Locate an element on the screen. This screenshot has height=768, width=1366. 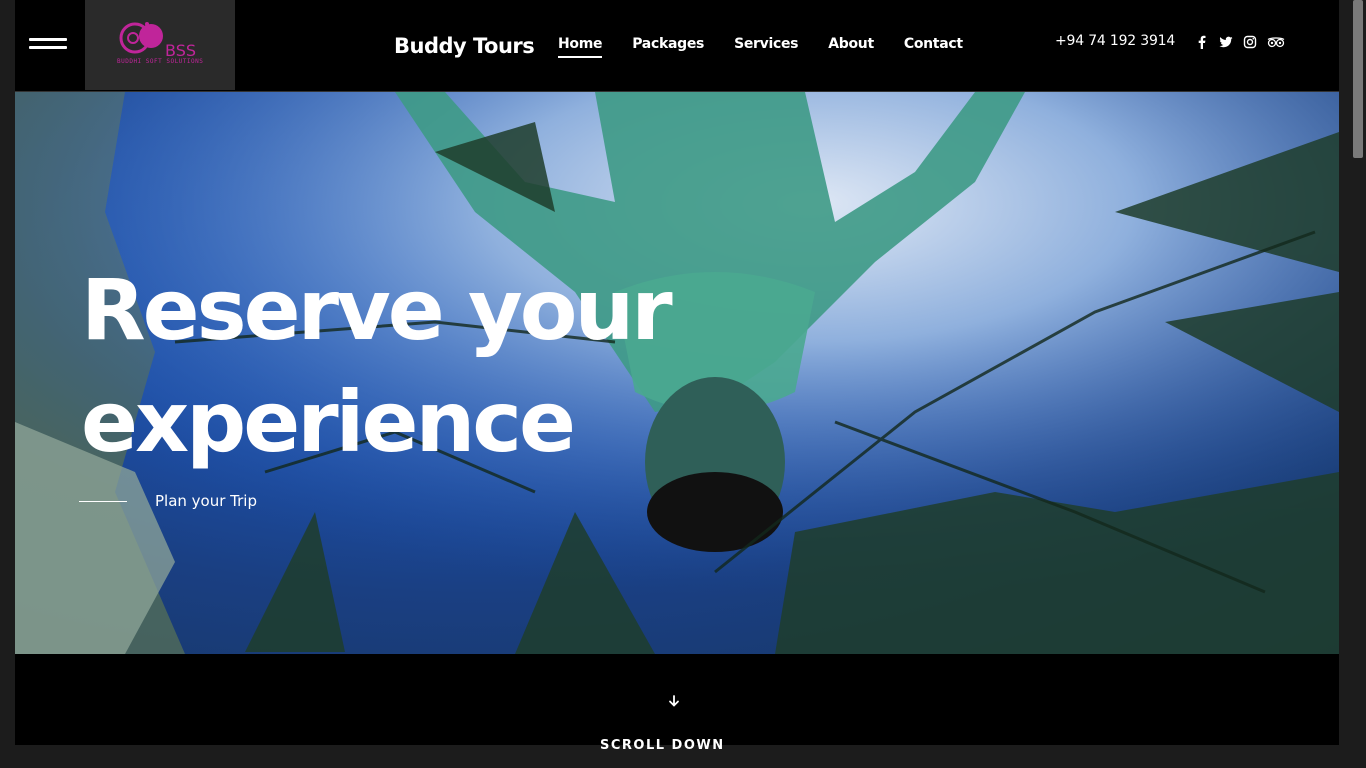
nav-home: Home is located at coordinates (580, 47).